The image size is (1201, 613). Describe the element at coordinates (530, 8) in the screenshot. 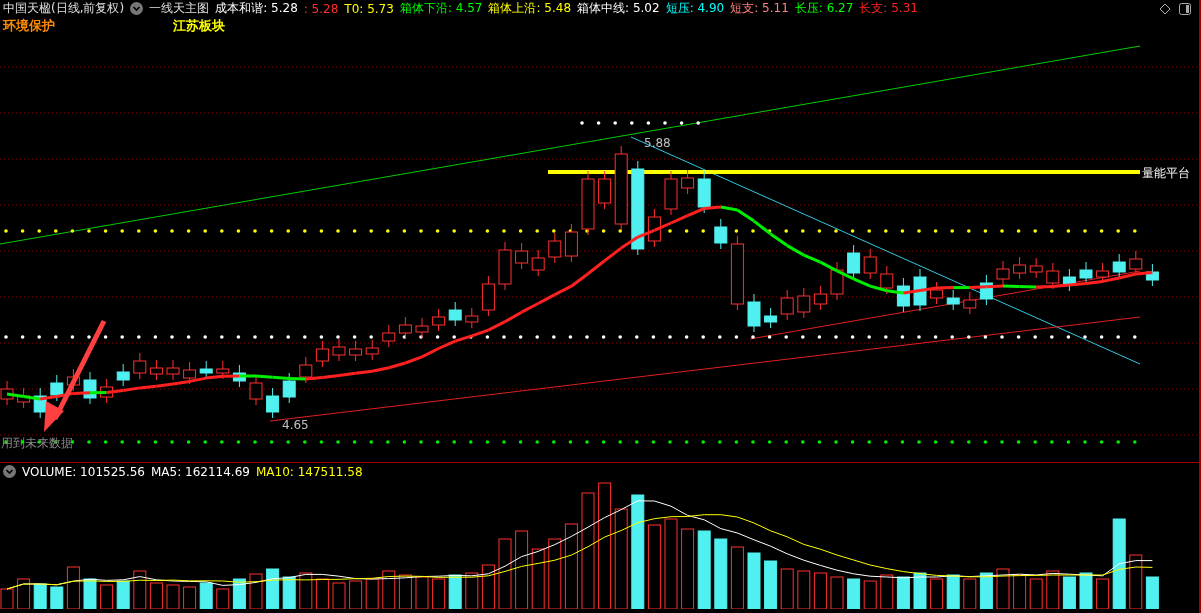

I see `indicator-value: 箱体上沿: 5.48` at that location.